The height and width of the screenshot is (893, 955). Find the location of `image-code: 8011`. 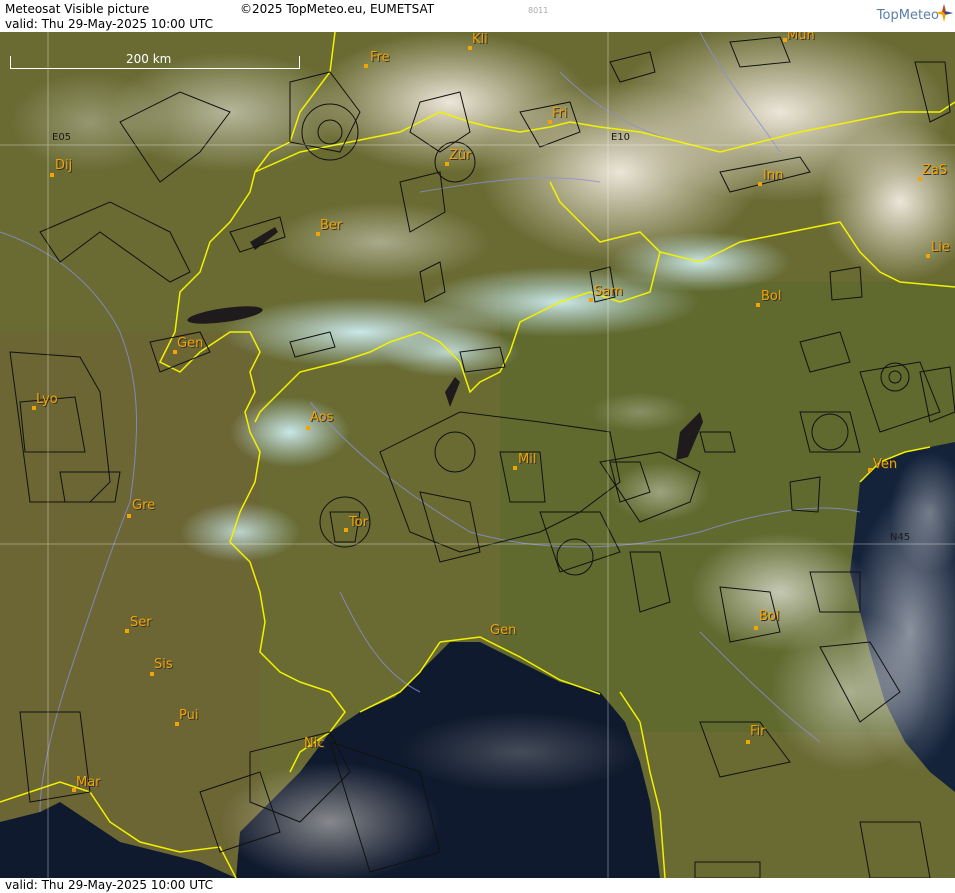

image-code: 8011 is located at coordinates (538, 10).